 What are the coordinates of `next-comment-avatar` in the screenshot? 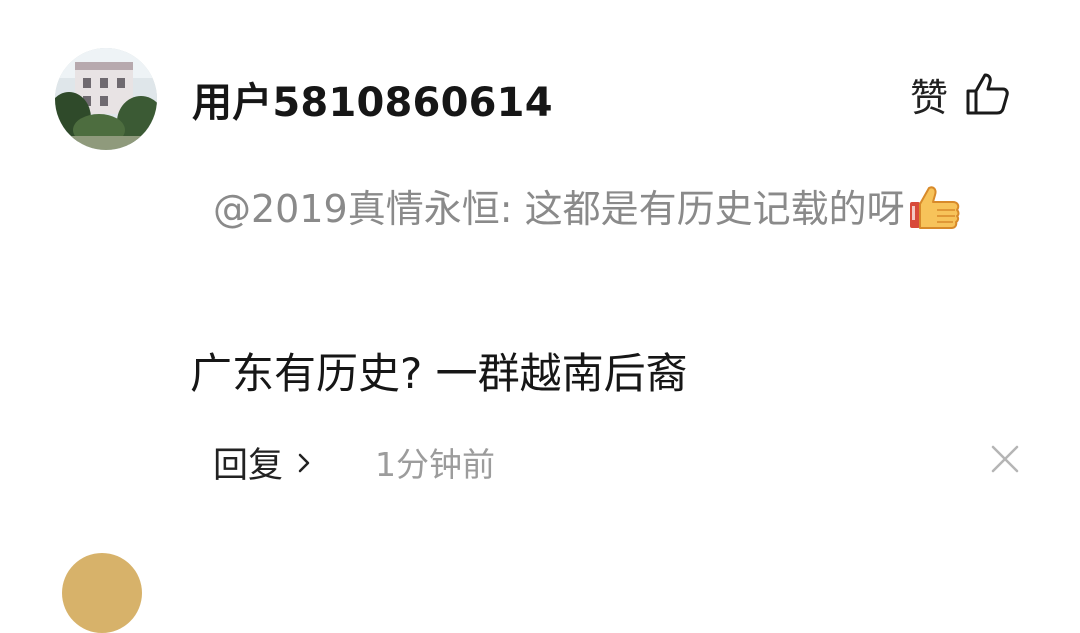 It's located at (102, 593).